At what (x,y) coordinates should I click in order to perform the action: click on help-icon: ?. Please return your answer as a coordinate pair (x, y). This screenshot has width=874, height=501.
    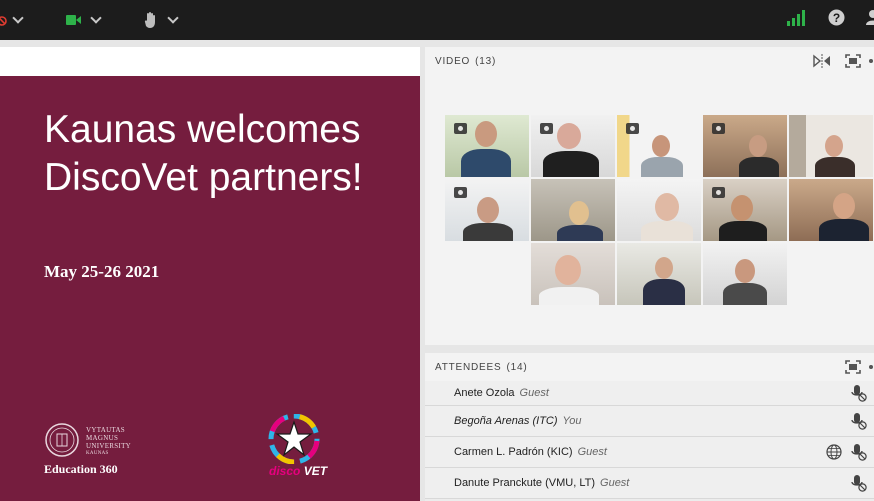
    Looking at the image, I should click on (836, 17).